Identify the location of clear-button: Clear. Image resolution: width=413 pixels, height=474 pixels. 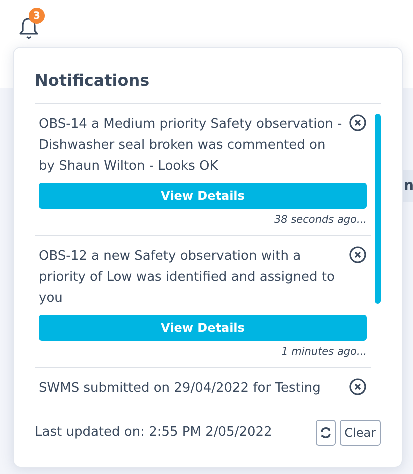
(360, 433).